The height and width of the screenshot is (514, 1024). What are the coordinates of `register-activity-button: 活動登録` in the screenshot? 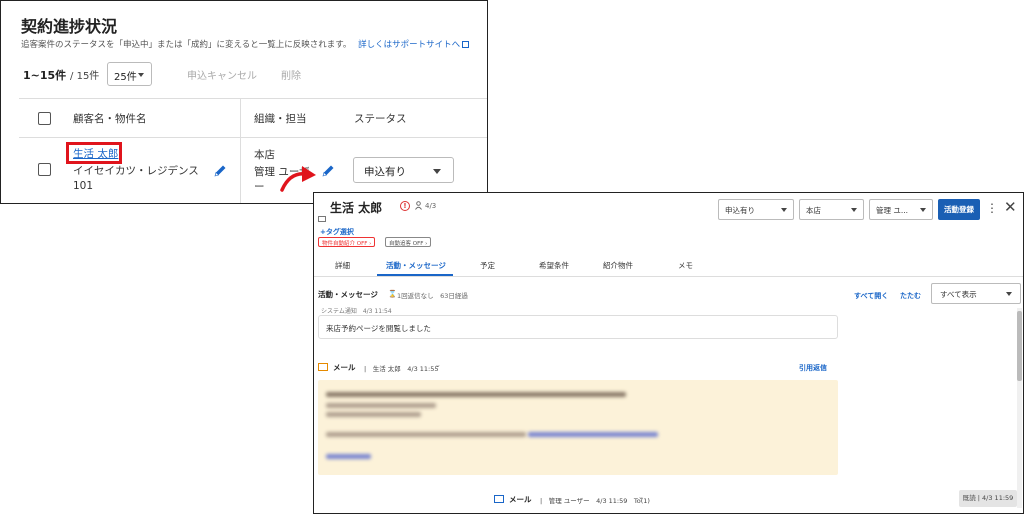 It's located at (959, 209).